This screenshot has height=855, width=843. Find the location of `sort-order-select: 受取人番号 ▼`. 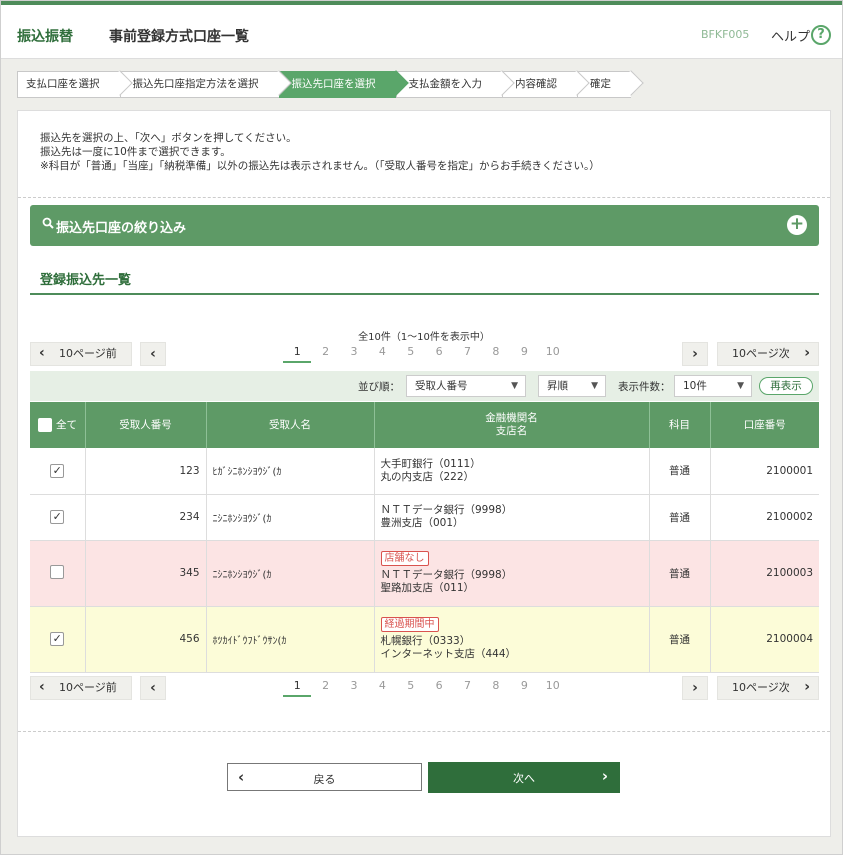

sort-order-select: 受取人番号 ▼ is located at coordinates (466, 386).